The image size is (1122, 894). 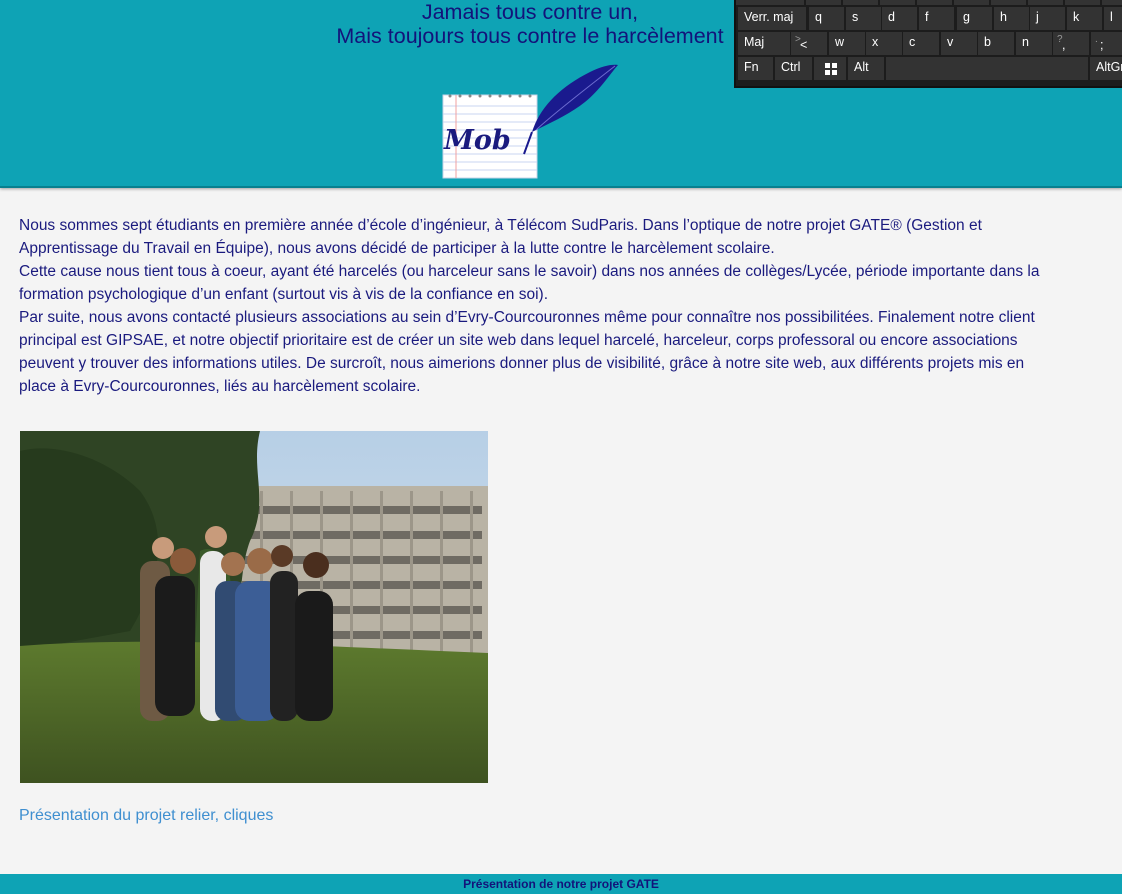 I want to click on key-label: b, so click(x=987, y=42).